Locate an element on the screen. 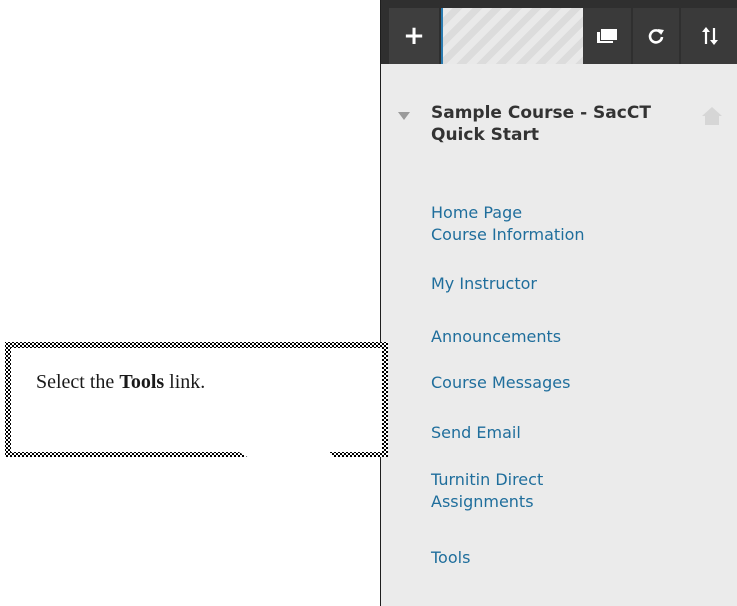 This screenshot has height=606, width=737. menu-item-home-page: Home Page is located at coordinates (476, 213).